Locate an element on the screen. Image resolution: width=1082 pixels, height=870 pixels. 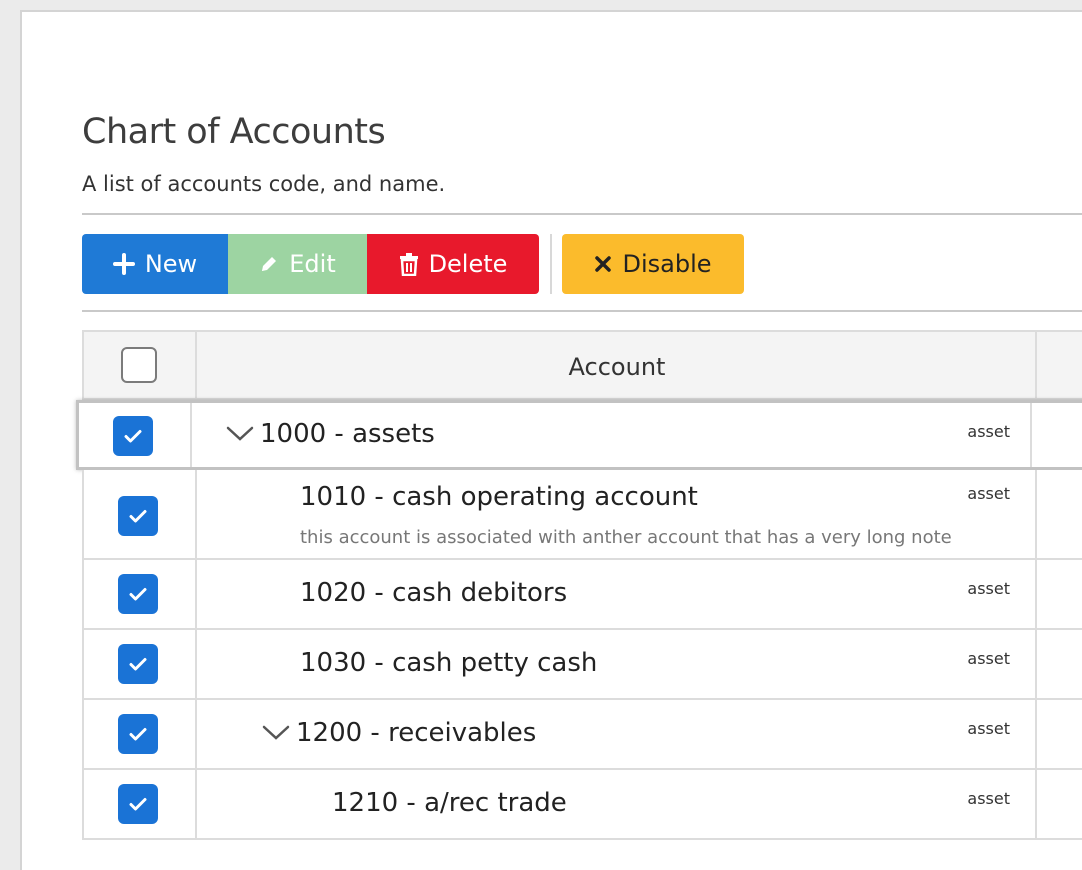
table-row: 1020 - cash debitors asset is located at coordinates (582, 595).